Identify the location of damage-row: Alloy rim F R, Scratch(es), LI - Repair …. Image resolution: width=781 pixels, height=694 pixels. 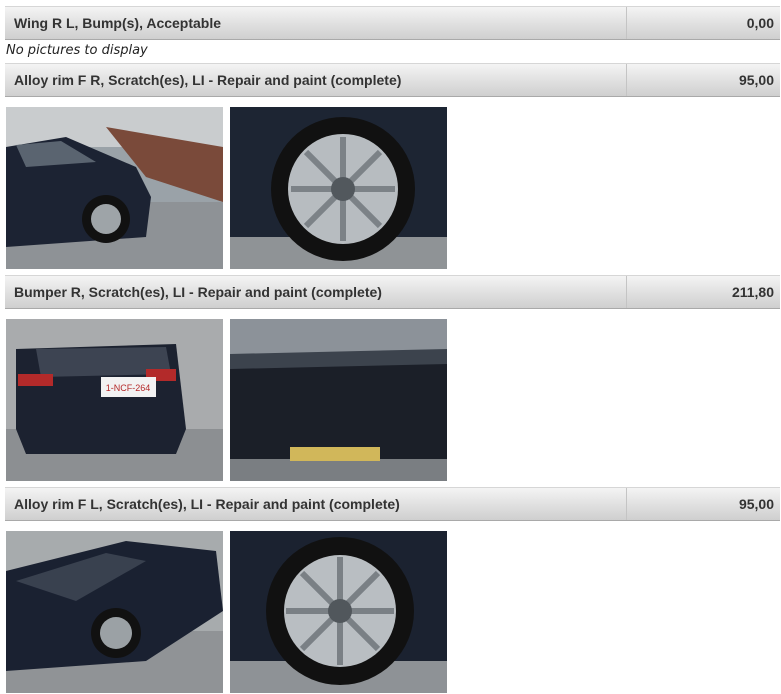
(392, 80).